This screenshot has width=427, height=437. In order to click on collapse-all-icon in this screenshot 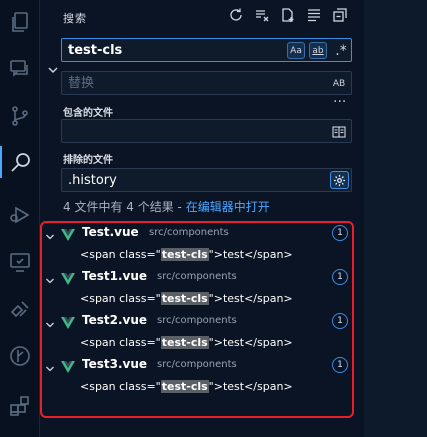, I will do `click(340, 15)`.